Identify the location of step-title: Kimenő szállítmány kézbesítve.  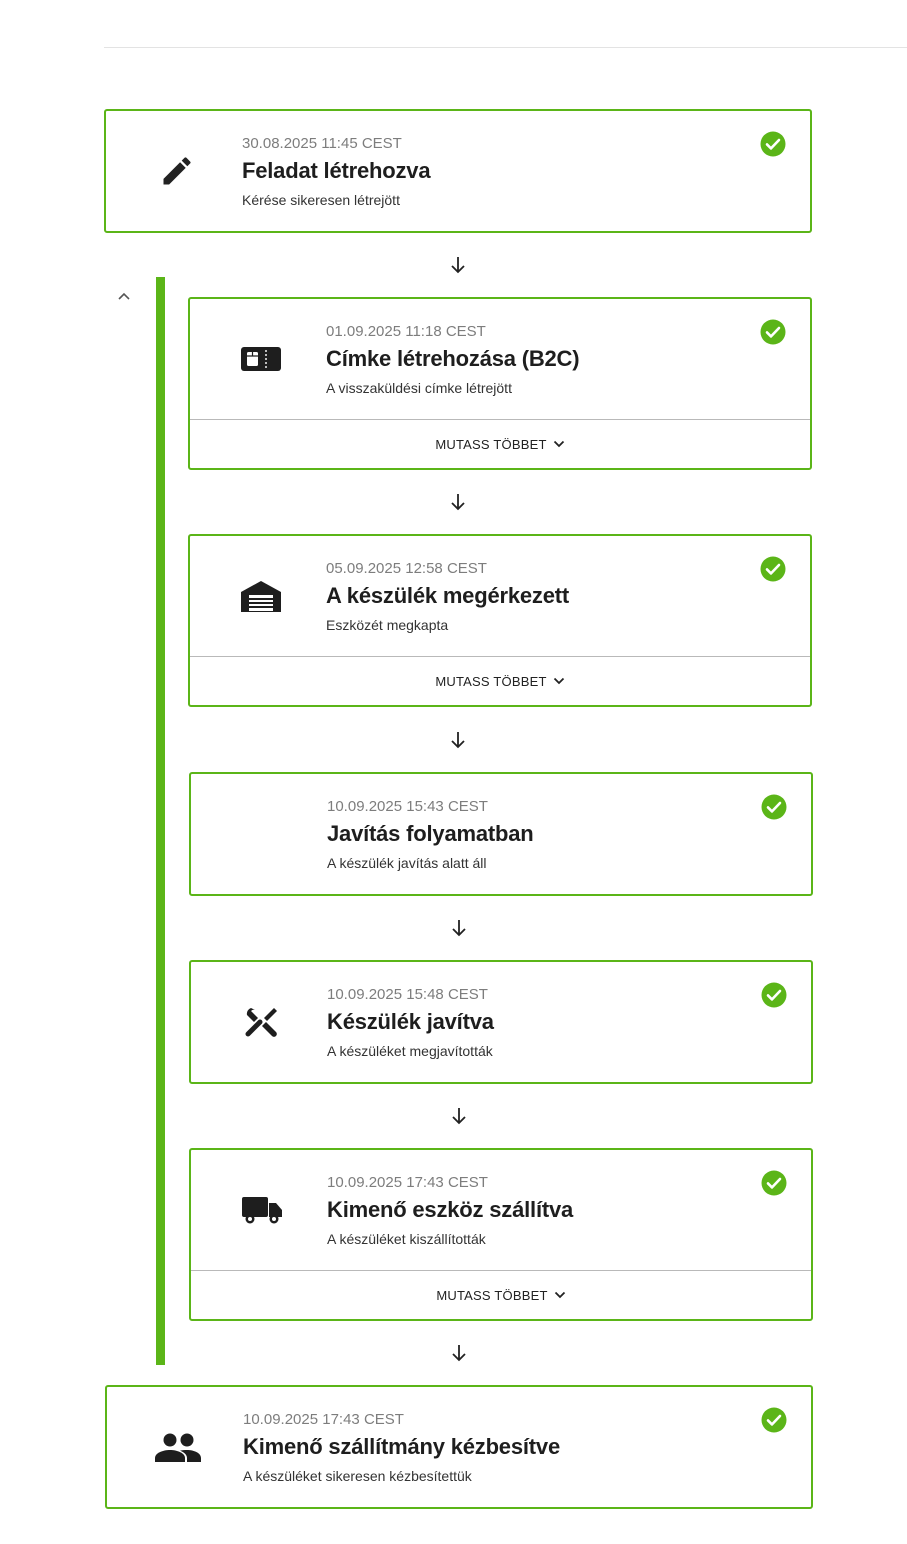
(401, 1446).